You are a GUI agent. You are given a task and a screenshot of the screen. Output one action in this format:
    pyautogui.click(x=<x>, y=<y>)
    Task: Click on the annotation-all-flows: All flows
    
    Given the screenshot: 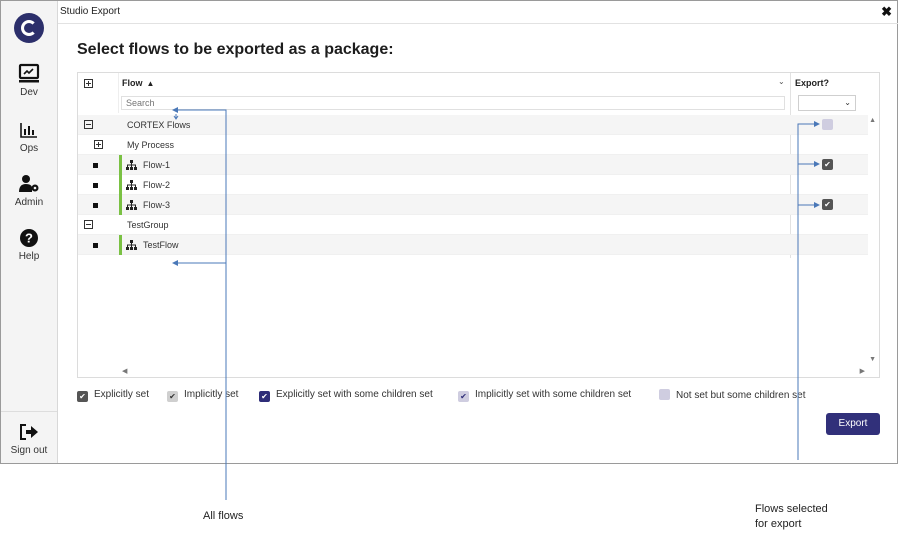 What is the action you would take?
    pyautogui.click(x=223, y=516)
    